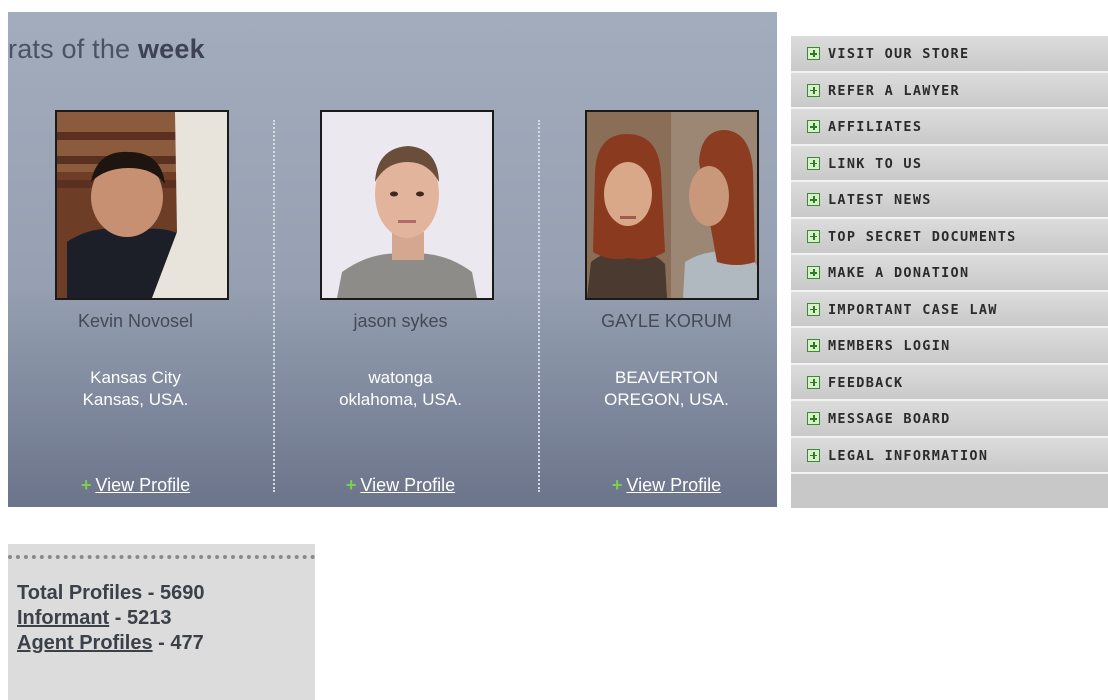 Image resolution: width=1108 pixels, height=700 pixels. Describe the element at coordinates (949, 382) in the screenshot. I see `menu-item-feedback: FEEDBACK` at that location.